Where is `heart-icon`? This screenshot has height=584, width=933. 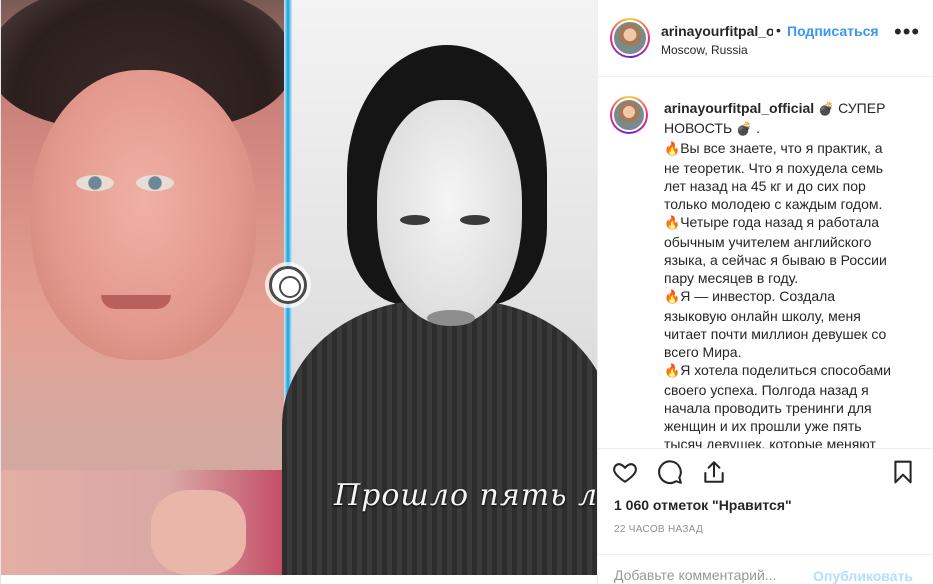
heart-icon is located at coordinates (626, 473).